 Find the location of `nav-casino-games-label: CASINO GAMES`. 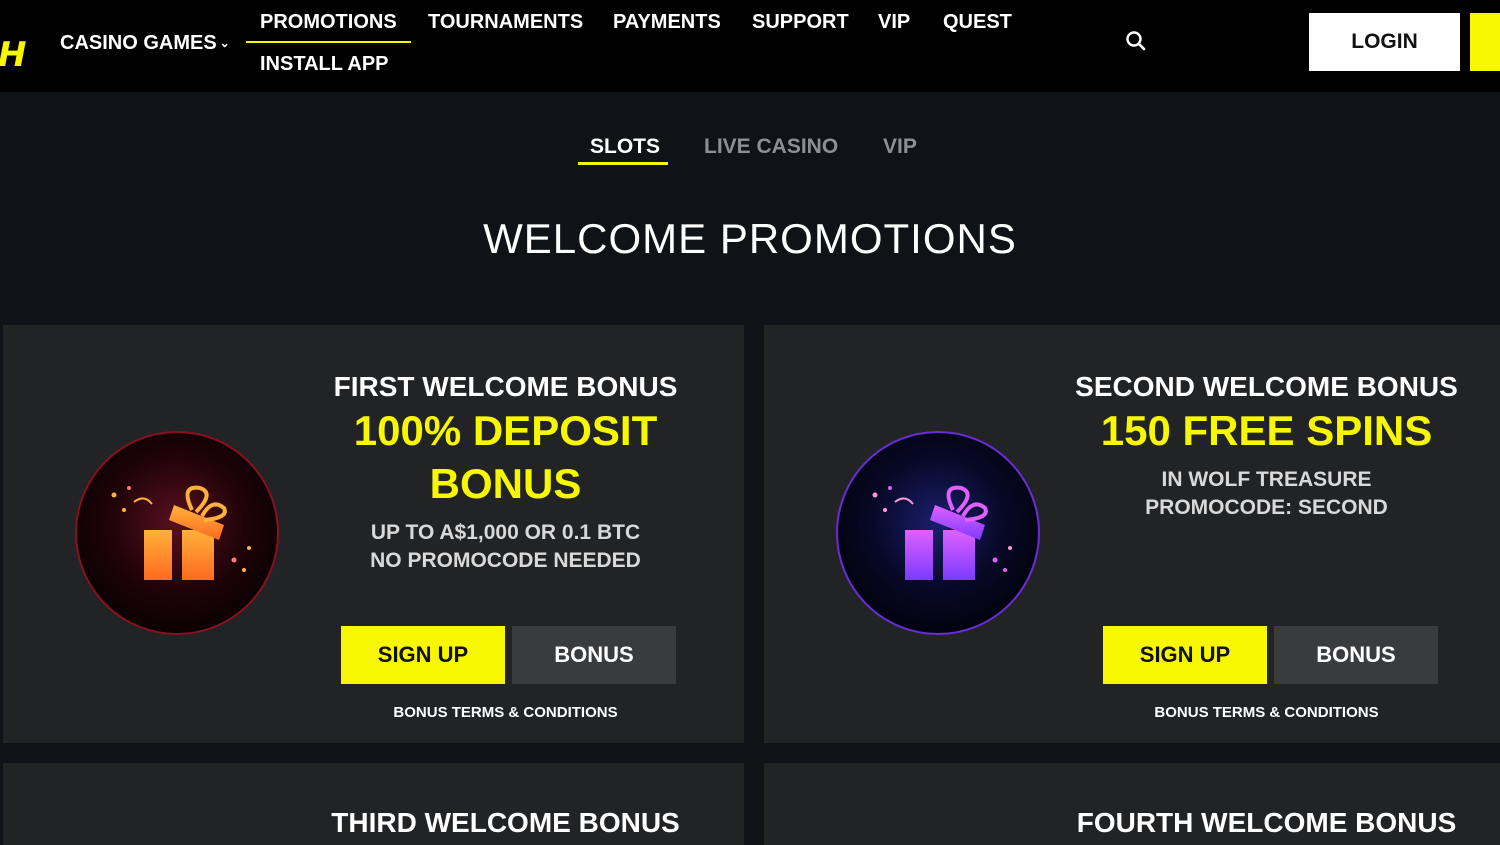

nav-casino-games-label: CASINO GAMES is located at coordinates (138, 43).